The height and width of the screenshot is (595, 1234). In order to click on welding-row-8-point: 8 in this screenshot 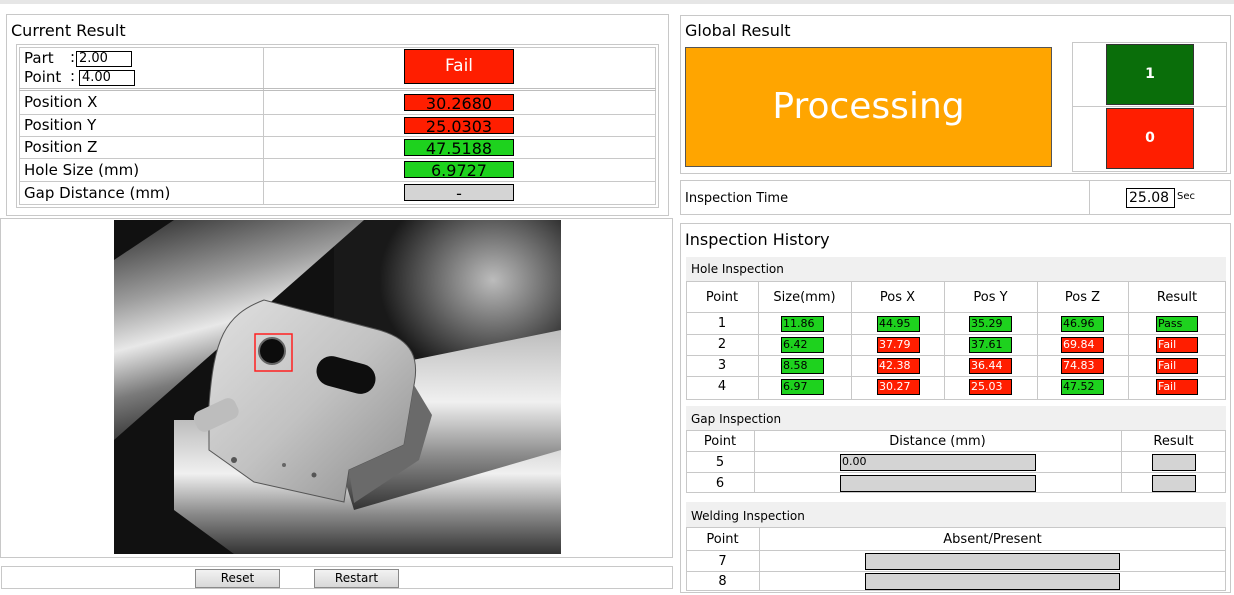, I will do `click(722, 581)`.